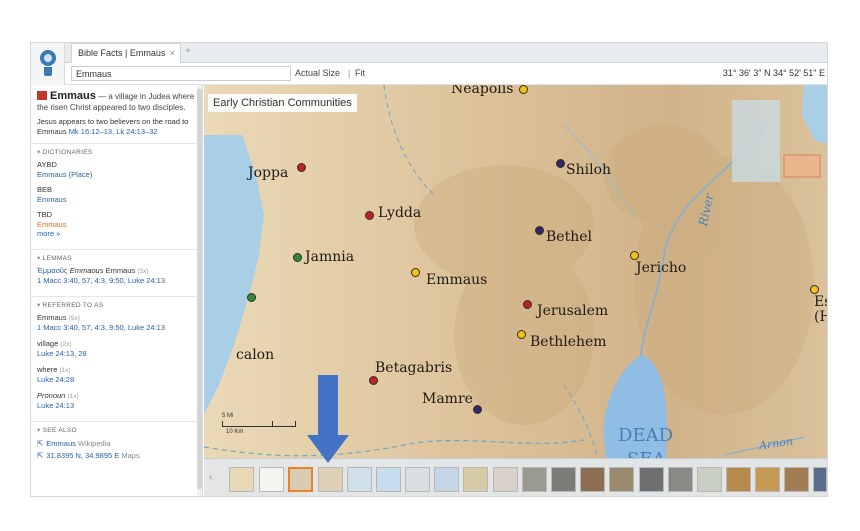 The height and width of the screenshot is (531, 860). What do you see at coordinates (482, 91) in the screenshot?
I see `place-label: Neapolis` at bounding box center [482, 91].